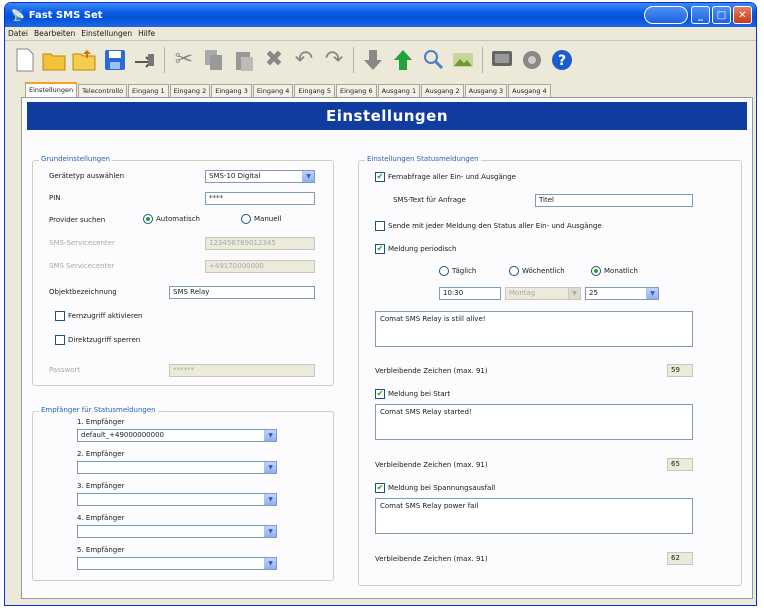  Describe the element at coordinates (184, 60) in the screenshot. I see `cut-icon: ✂` at that location.